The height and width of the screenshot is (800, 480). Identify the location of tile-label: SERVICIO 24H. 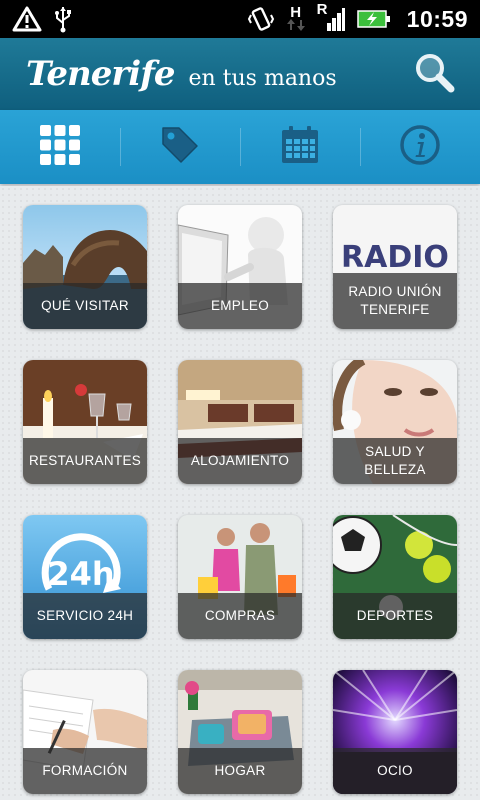
(85, 616).